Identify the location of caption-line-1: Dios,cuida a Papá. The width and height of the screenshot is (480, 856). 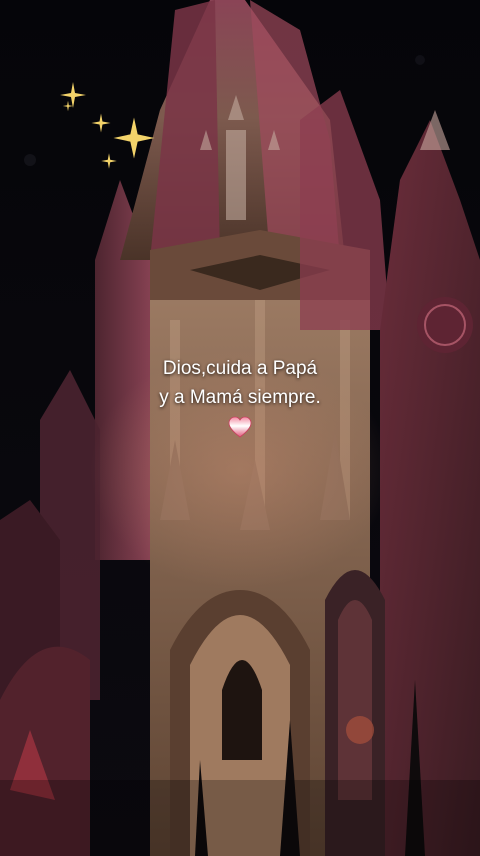
(240, 368).